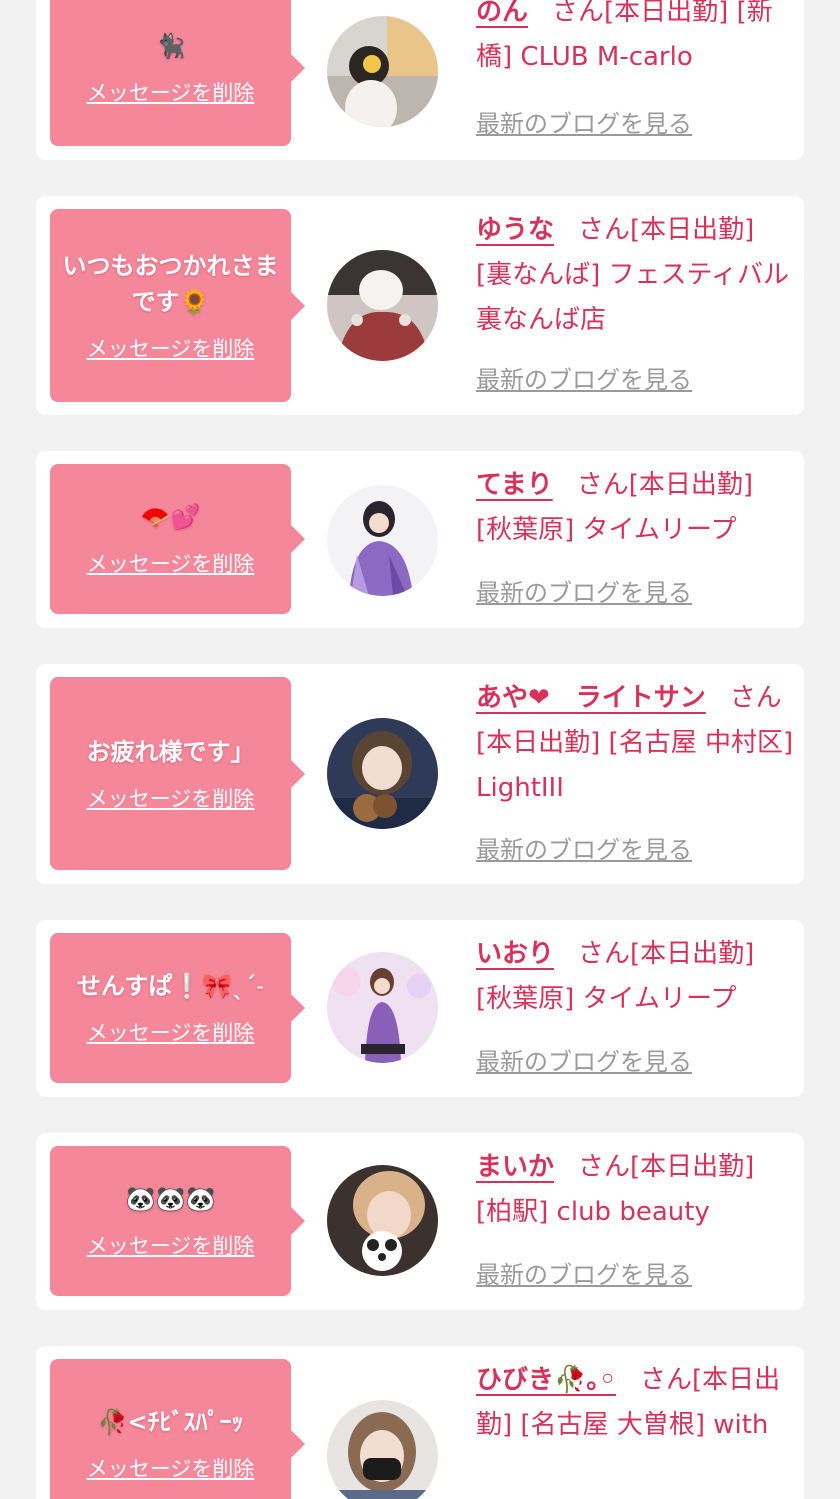 The image size is (840, 1499). Describe the element at coordinates (546, 1380) in the screenshot. I see `user-name-link: ひびき🥀｡◦` at that location.